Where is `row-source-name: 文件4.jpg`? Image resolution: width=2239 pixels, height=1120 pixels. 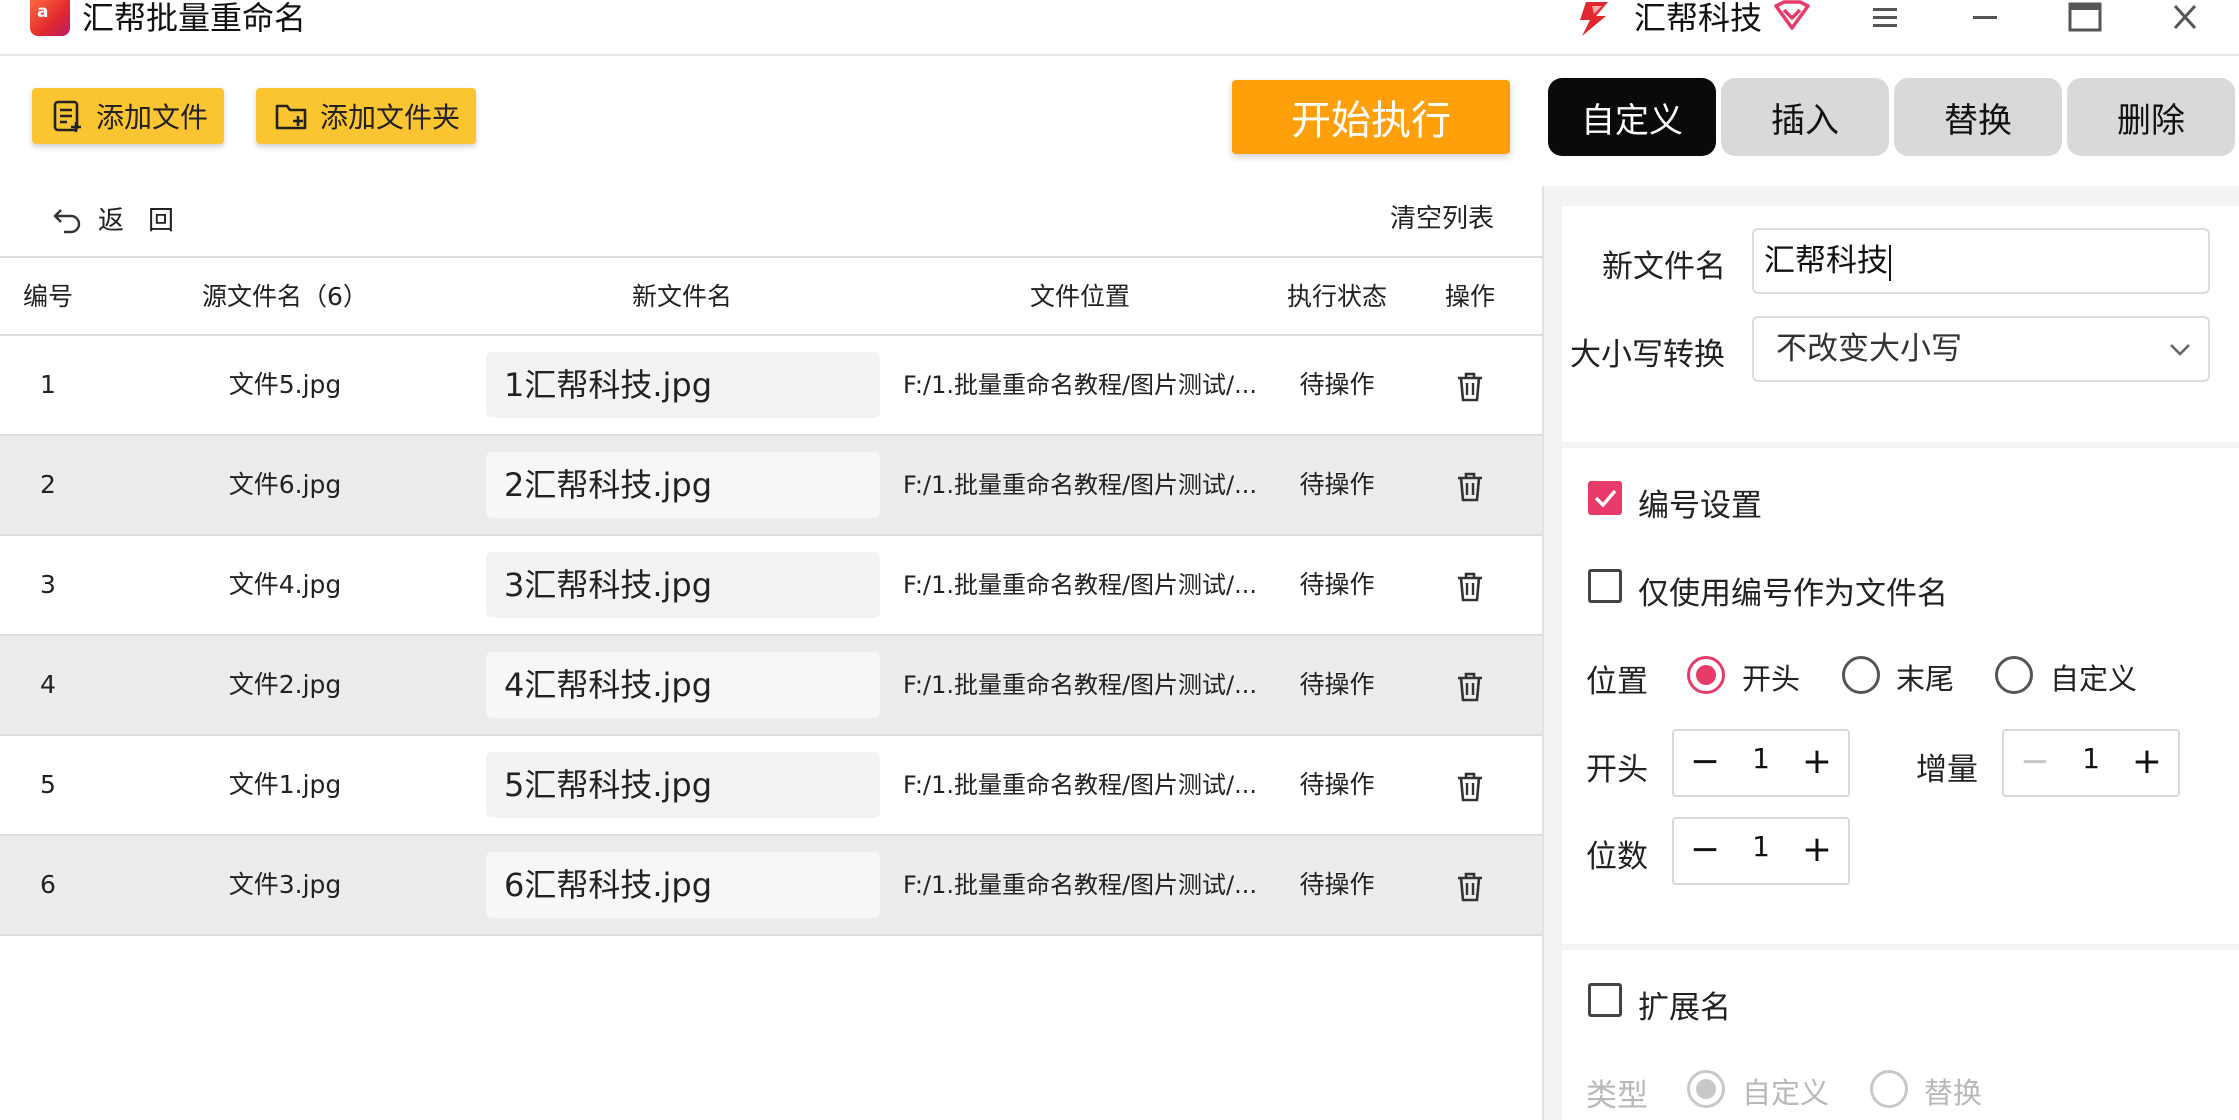 row-source-name: 文件4.jpg is located at coordinates (285, 584).